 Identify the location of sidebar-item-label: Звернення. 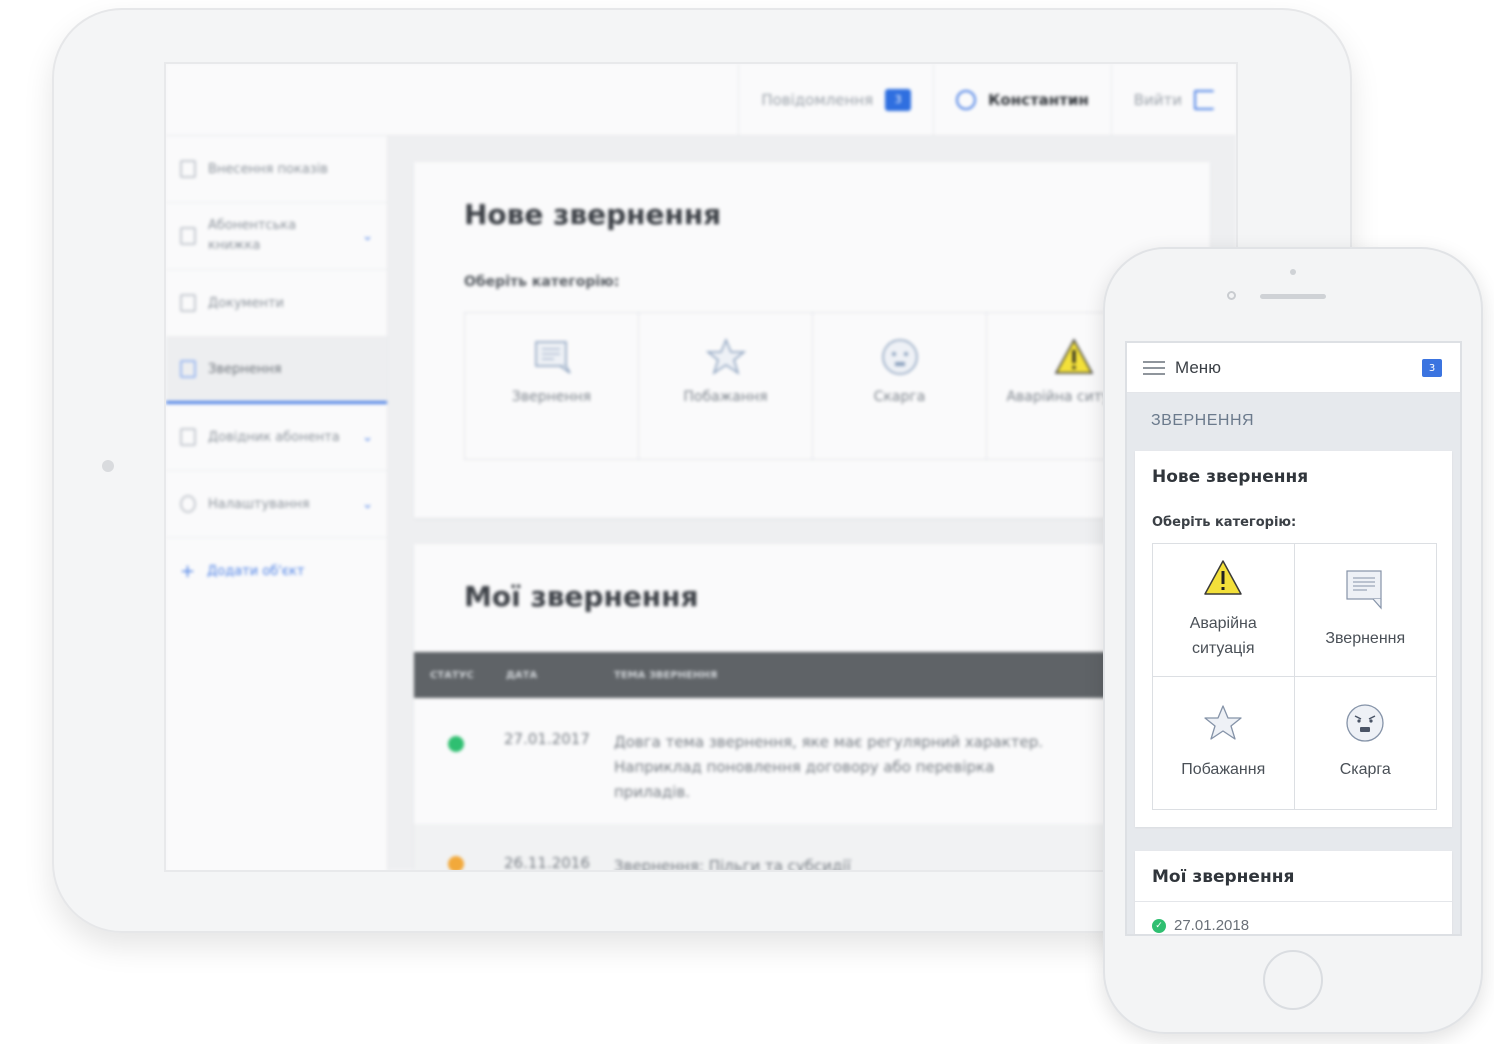
(245, 369).